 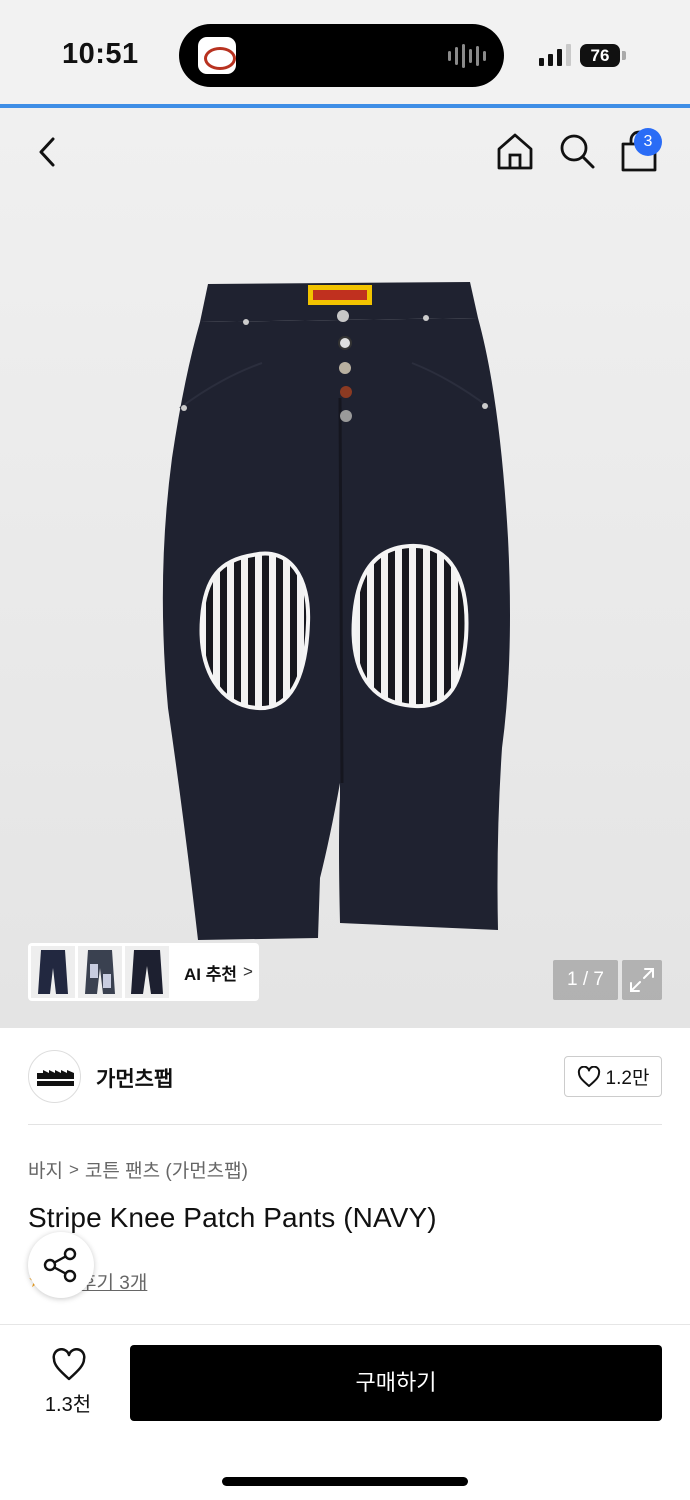 I want to click on app-icon, so click(x=217, y=55).